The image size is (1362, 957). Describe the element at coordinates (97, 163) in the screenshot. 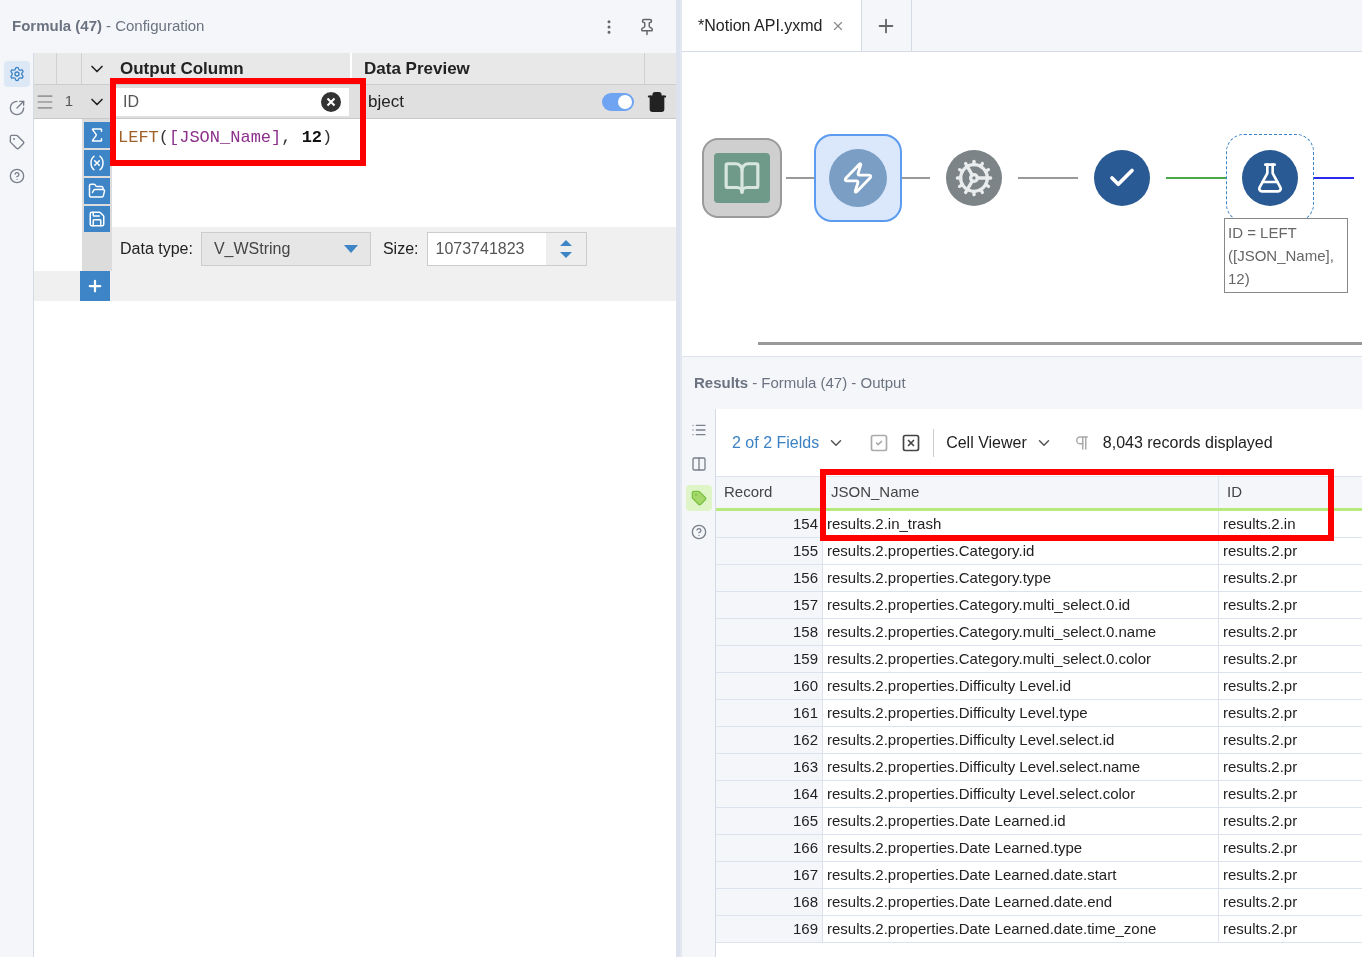

I see `variable-icon` at that location.